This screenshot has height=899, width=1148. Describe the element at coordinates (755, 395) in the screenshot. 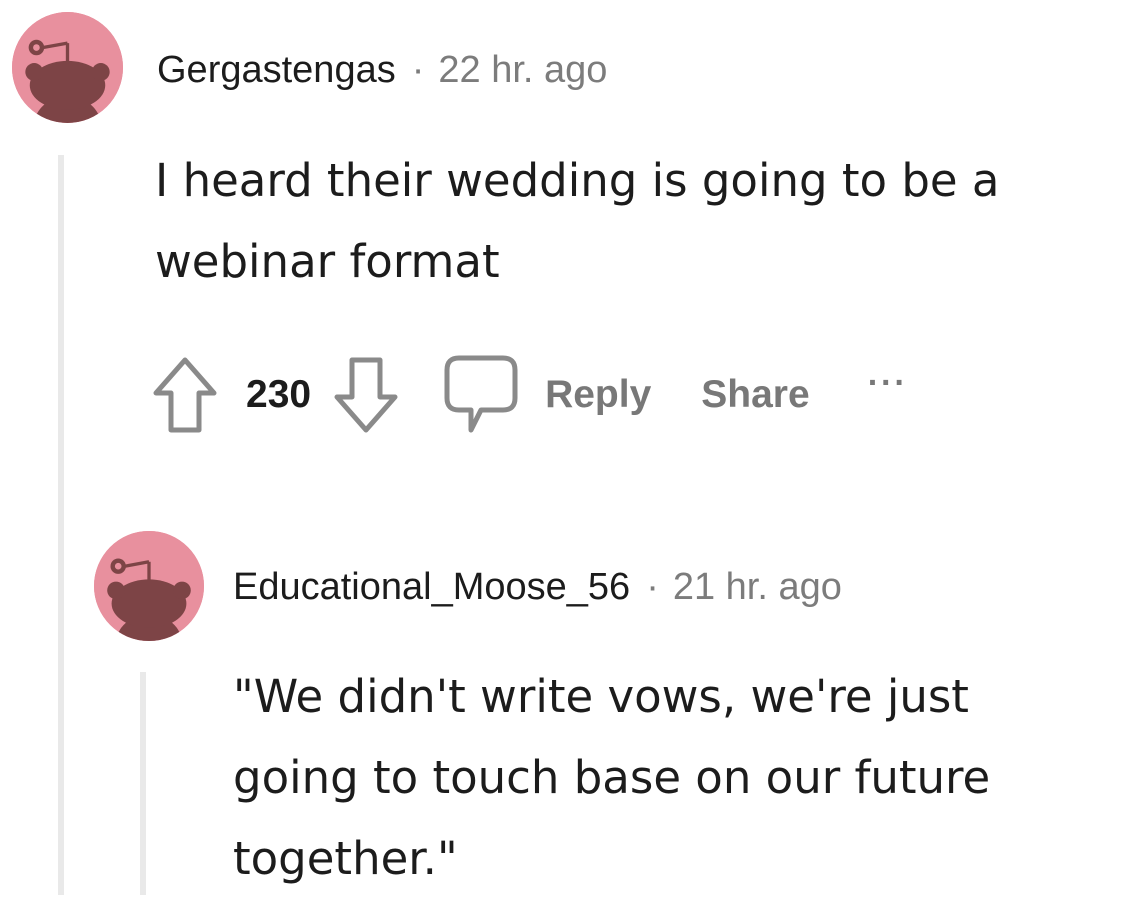

I see `share-button: Share` at that location.